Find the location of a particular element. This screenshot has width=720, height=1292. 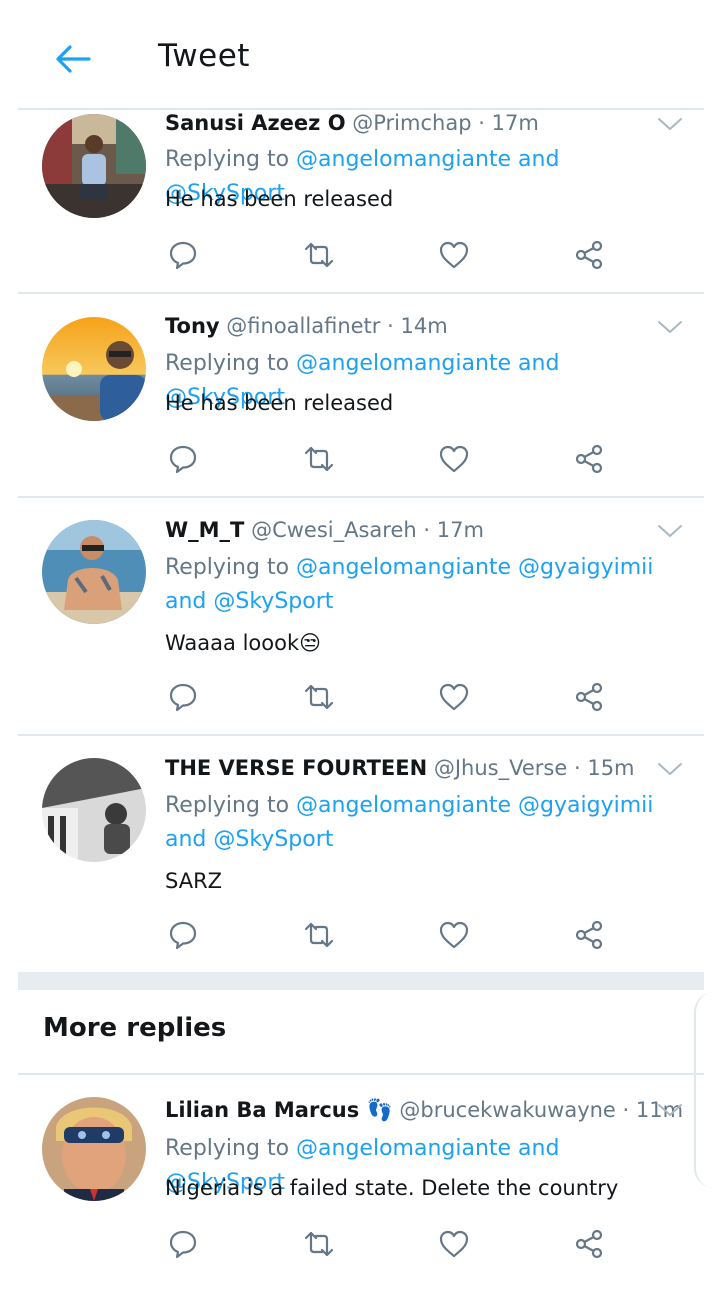

username: @Primchap is located at coordinates (411, 123).